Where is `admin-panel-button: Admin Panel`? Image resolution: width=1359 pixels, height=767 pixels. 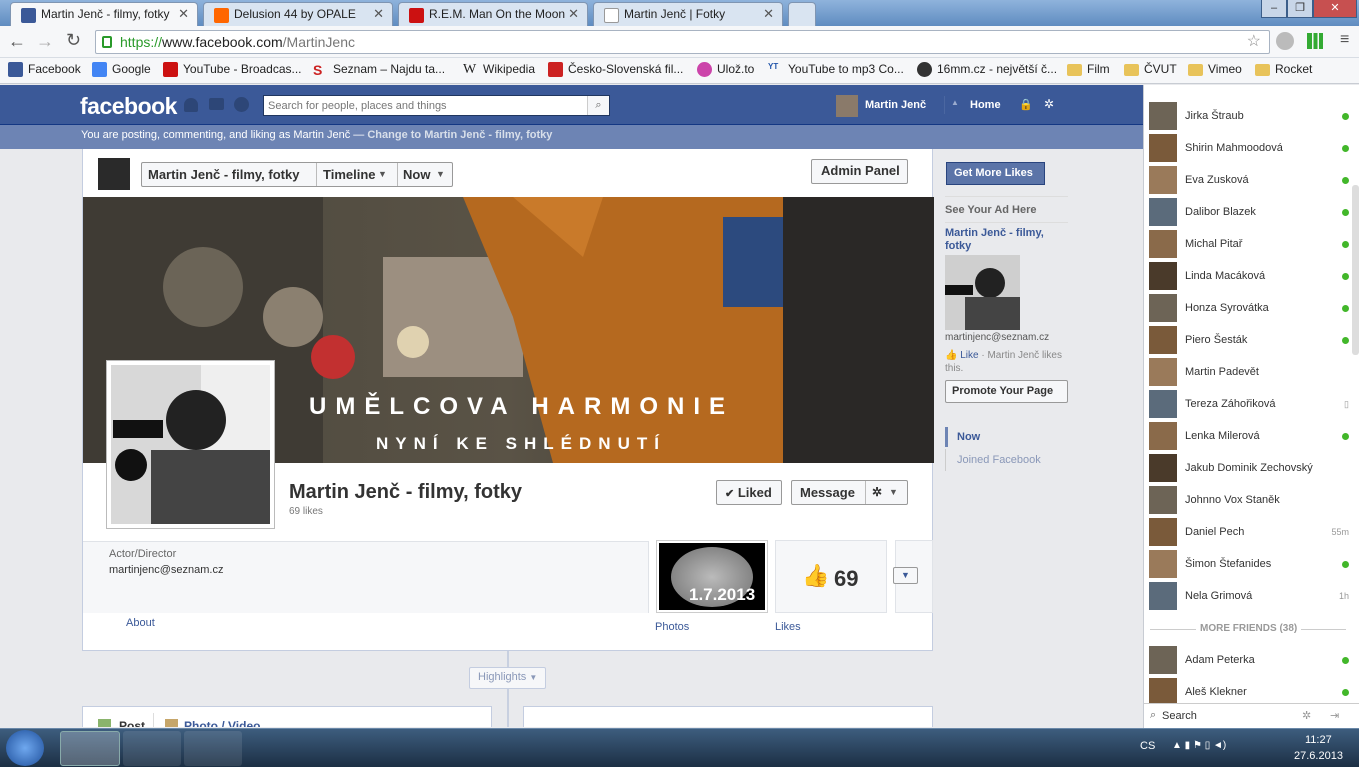
admin-panel-button: Admin Panel is located at coordinates (859, 171).